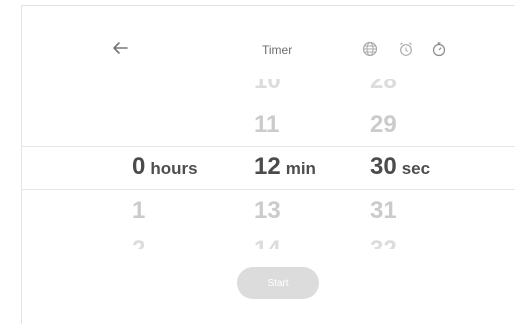 Image resolution: width=515 pixels, height=324 pixels. I want to click on hours-selected: 0 hours, so click(165, 168).